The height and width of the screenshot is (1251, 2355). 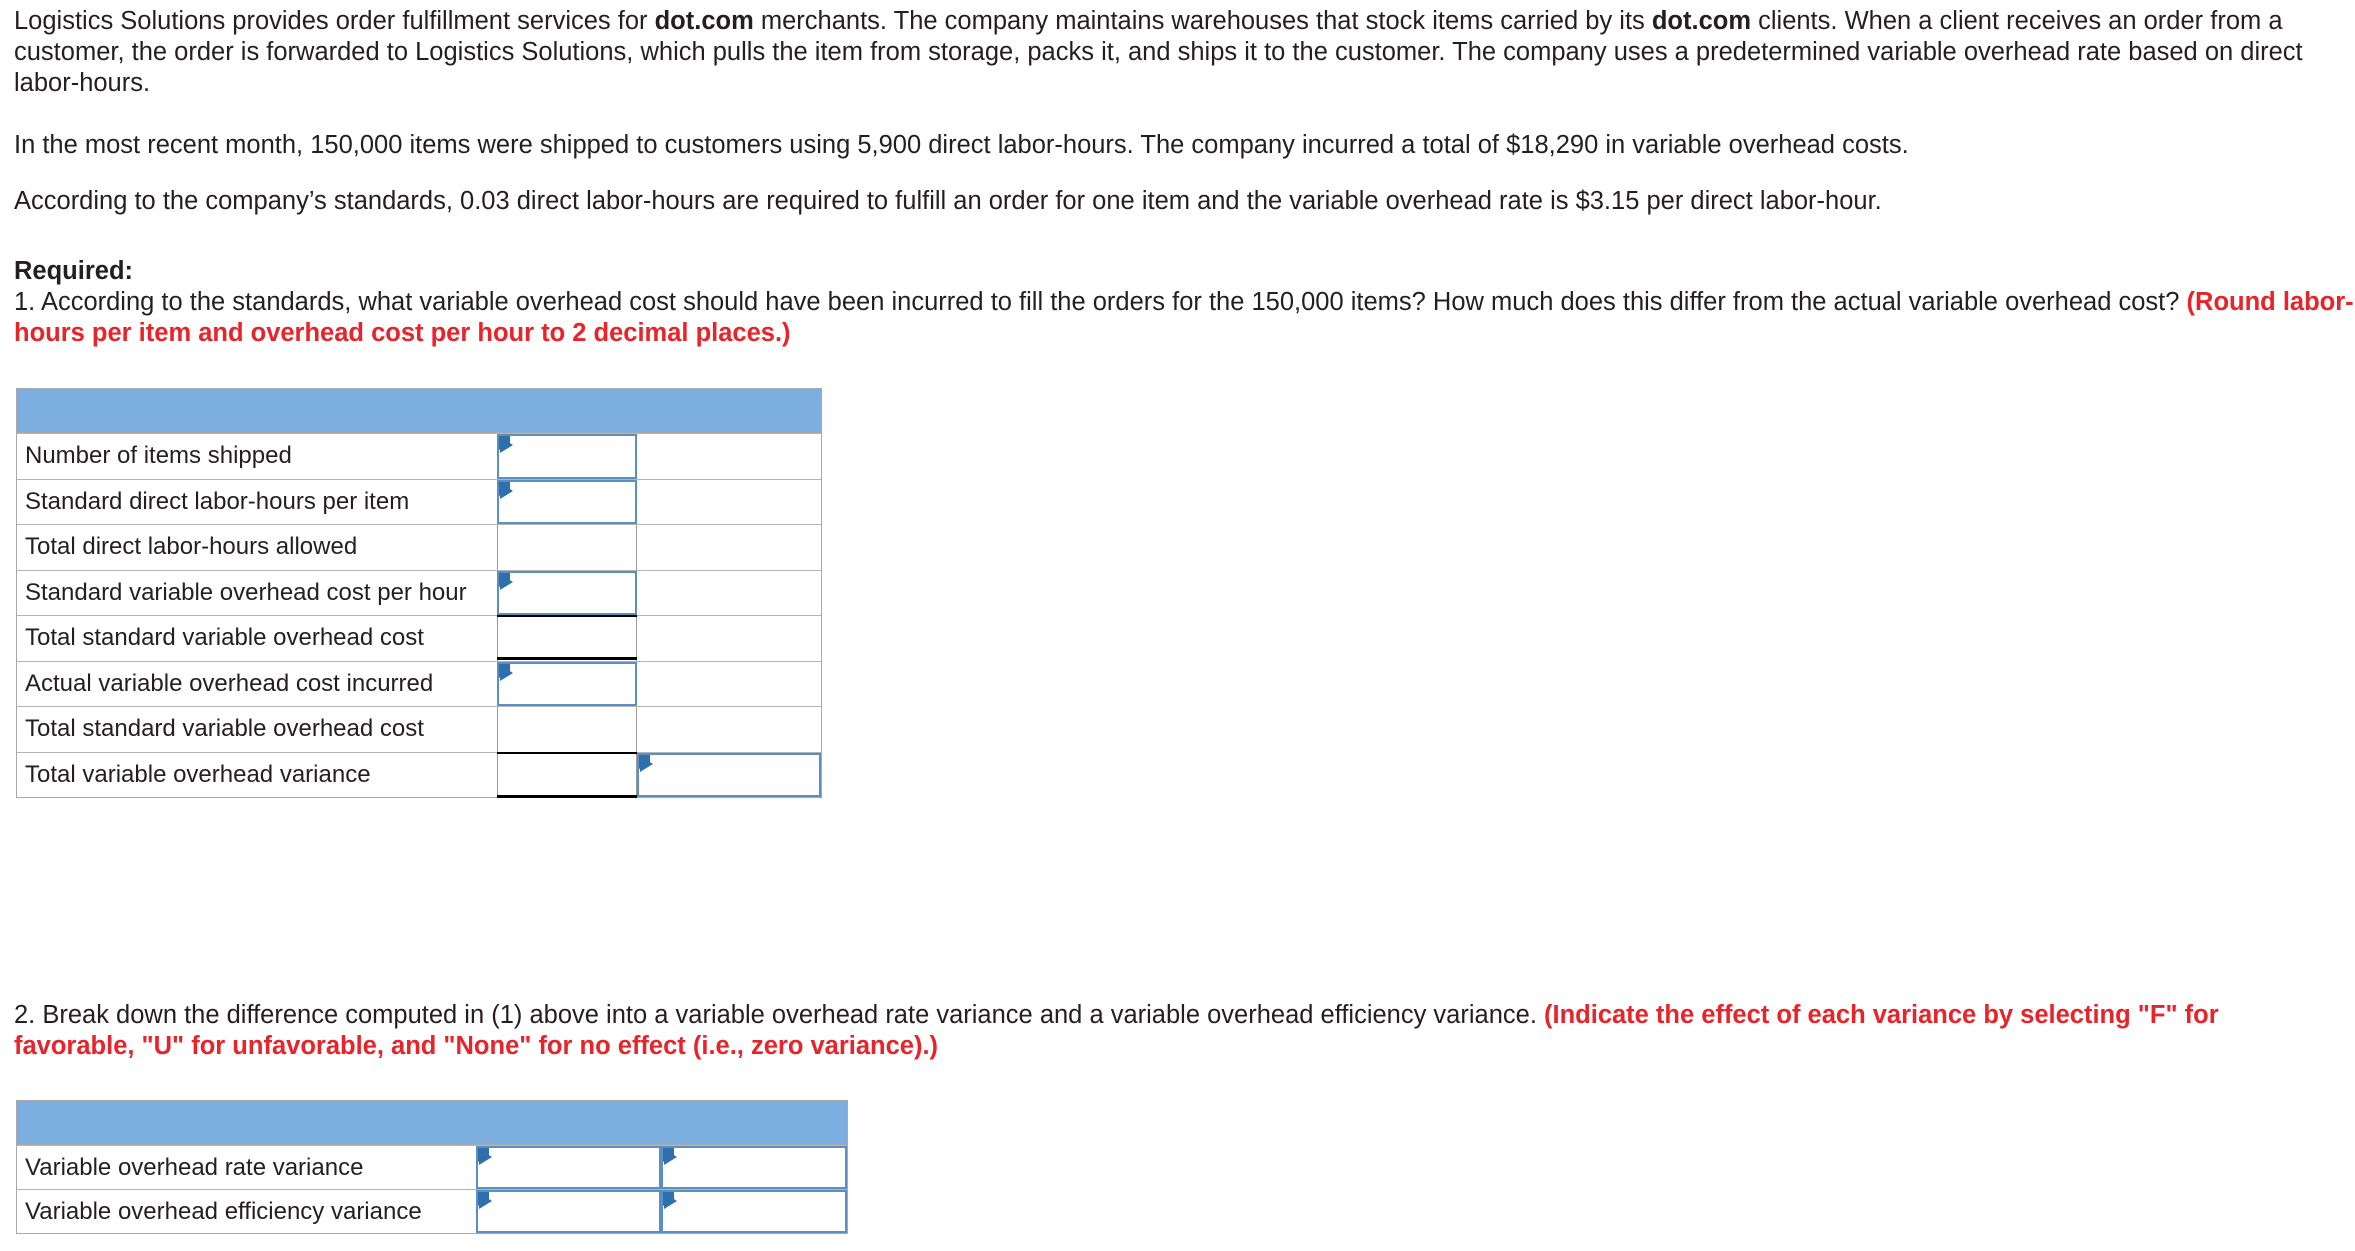 I want to click on variance-effect-input, so click(x=729, y=774).